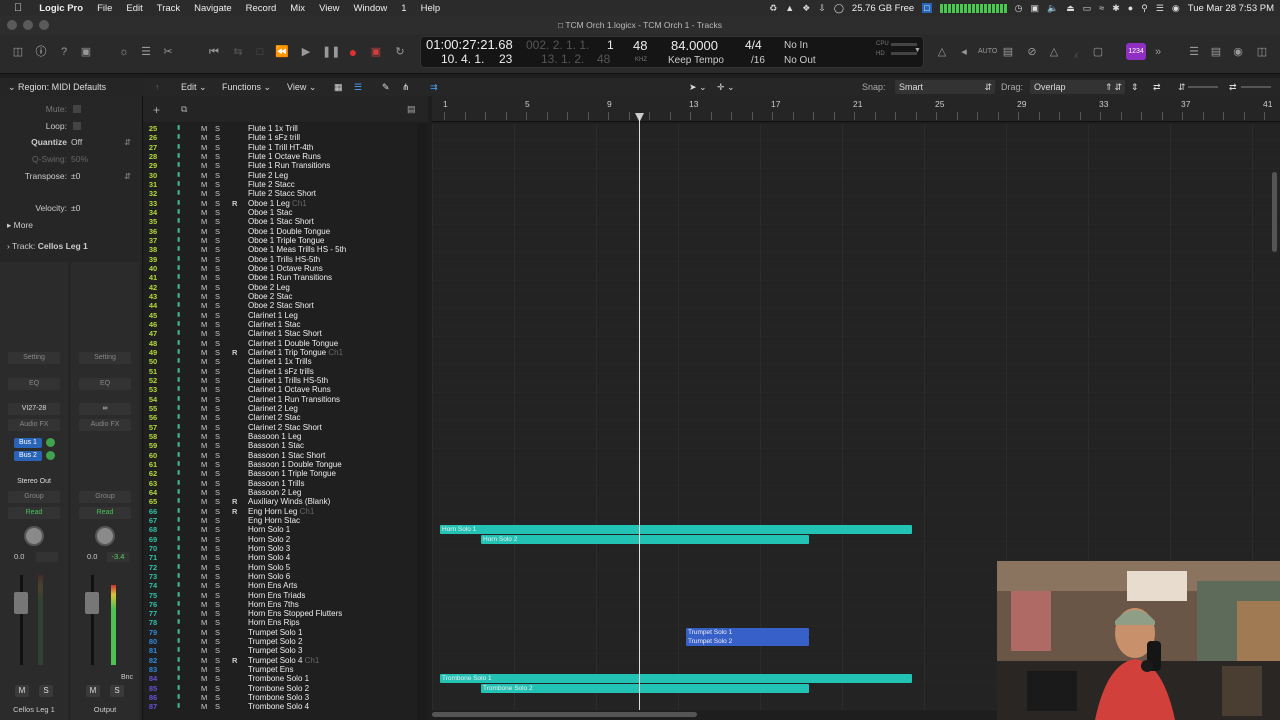 This screenshot has height=720, width=1280. What do you see at coordinates (127, 677) in the screenshot?
I see `bounce-button: Bnc` at bounding box center [127, 677].